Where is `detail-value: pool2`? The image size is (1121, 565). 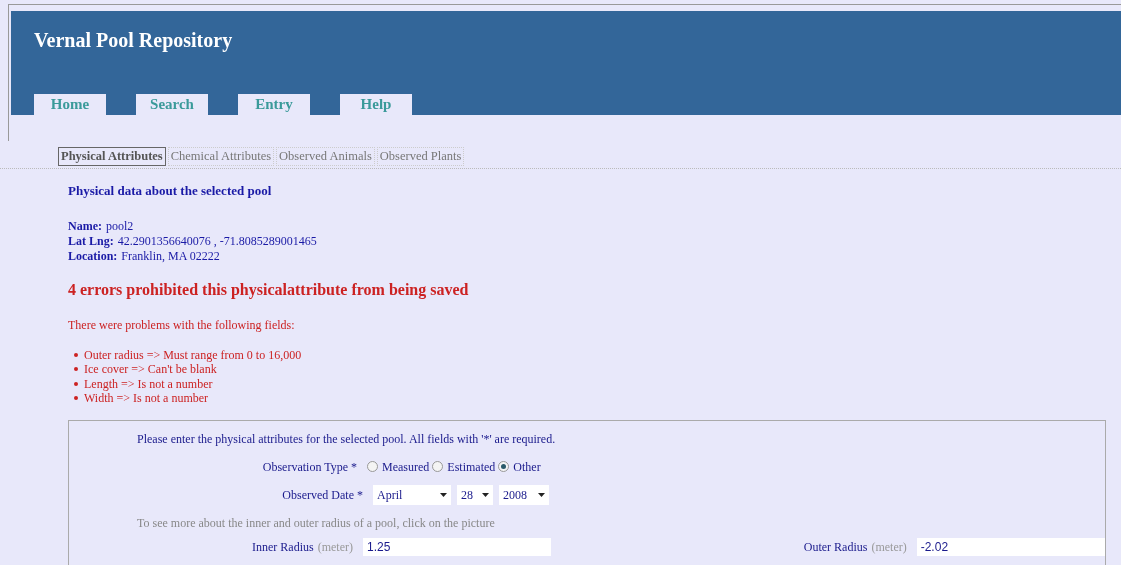
detail-value: pool2 is located at coordinates (120, 226).